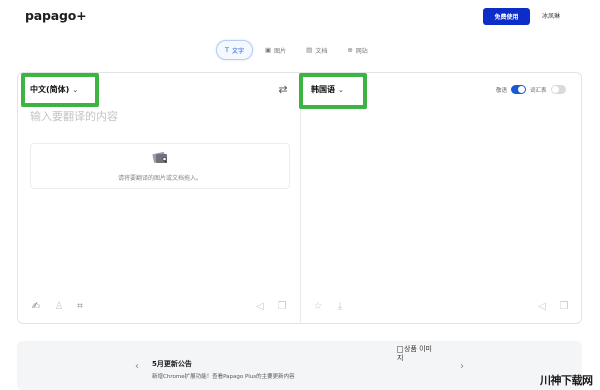  What do you see at coordinates (80, 307) in the screenshot?
I see `crop-icon: ⌗` at bounding box center [80, 307].